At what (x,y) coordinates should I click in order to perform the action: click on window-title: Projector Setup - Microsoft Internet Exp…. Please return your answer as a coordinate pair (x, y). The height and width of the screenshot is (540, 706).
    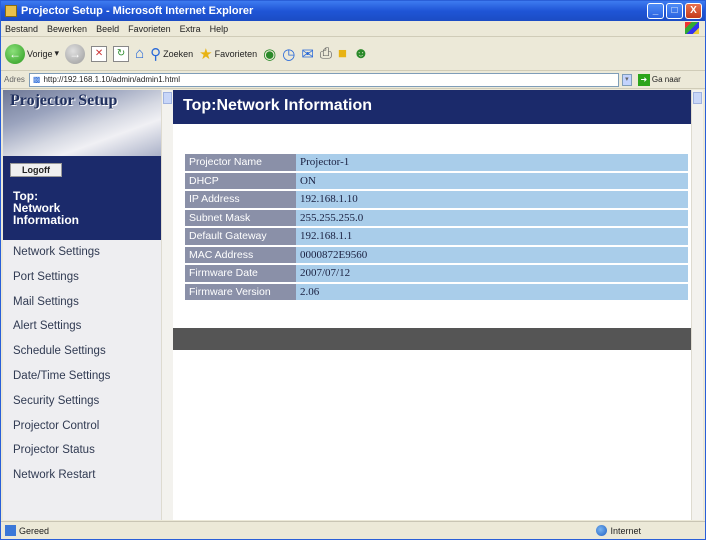
    Looking at the image, I should click on (137, 11).